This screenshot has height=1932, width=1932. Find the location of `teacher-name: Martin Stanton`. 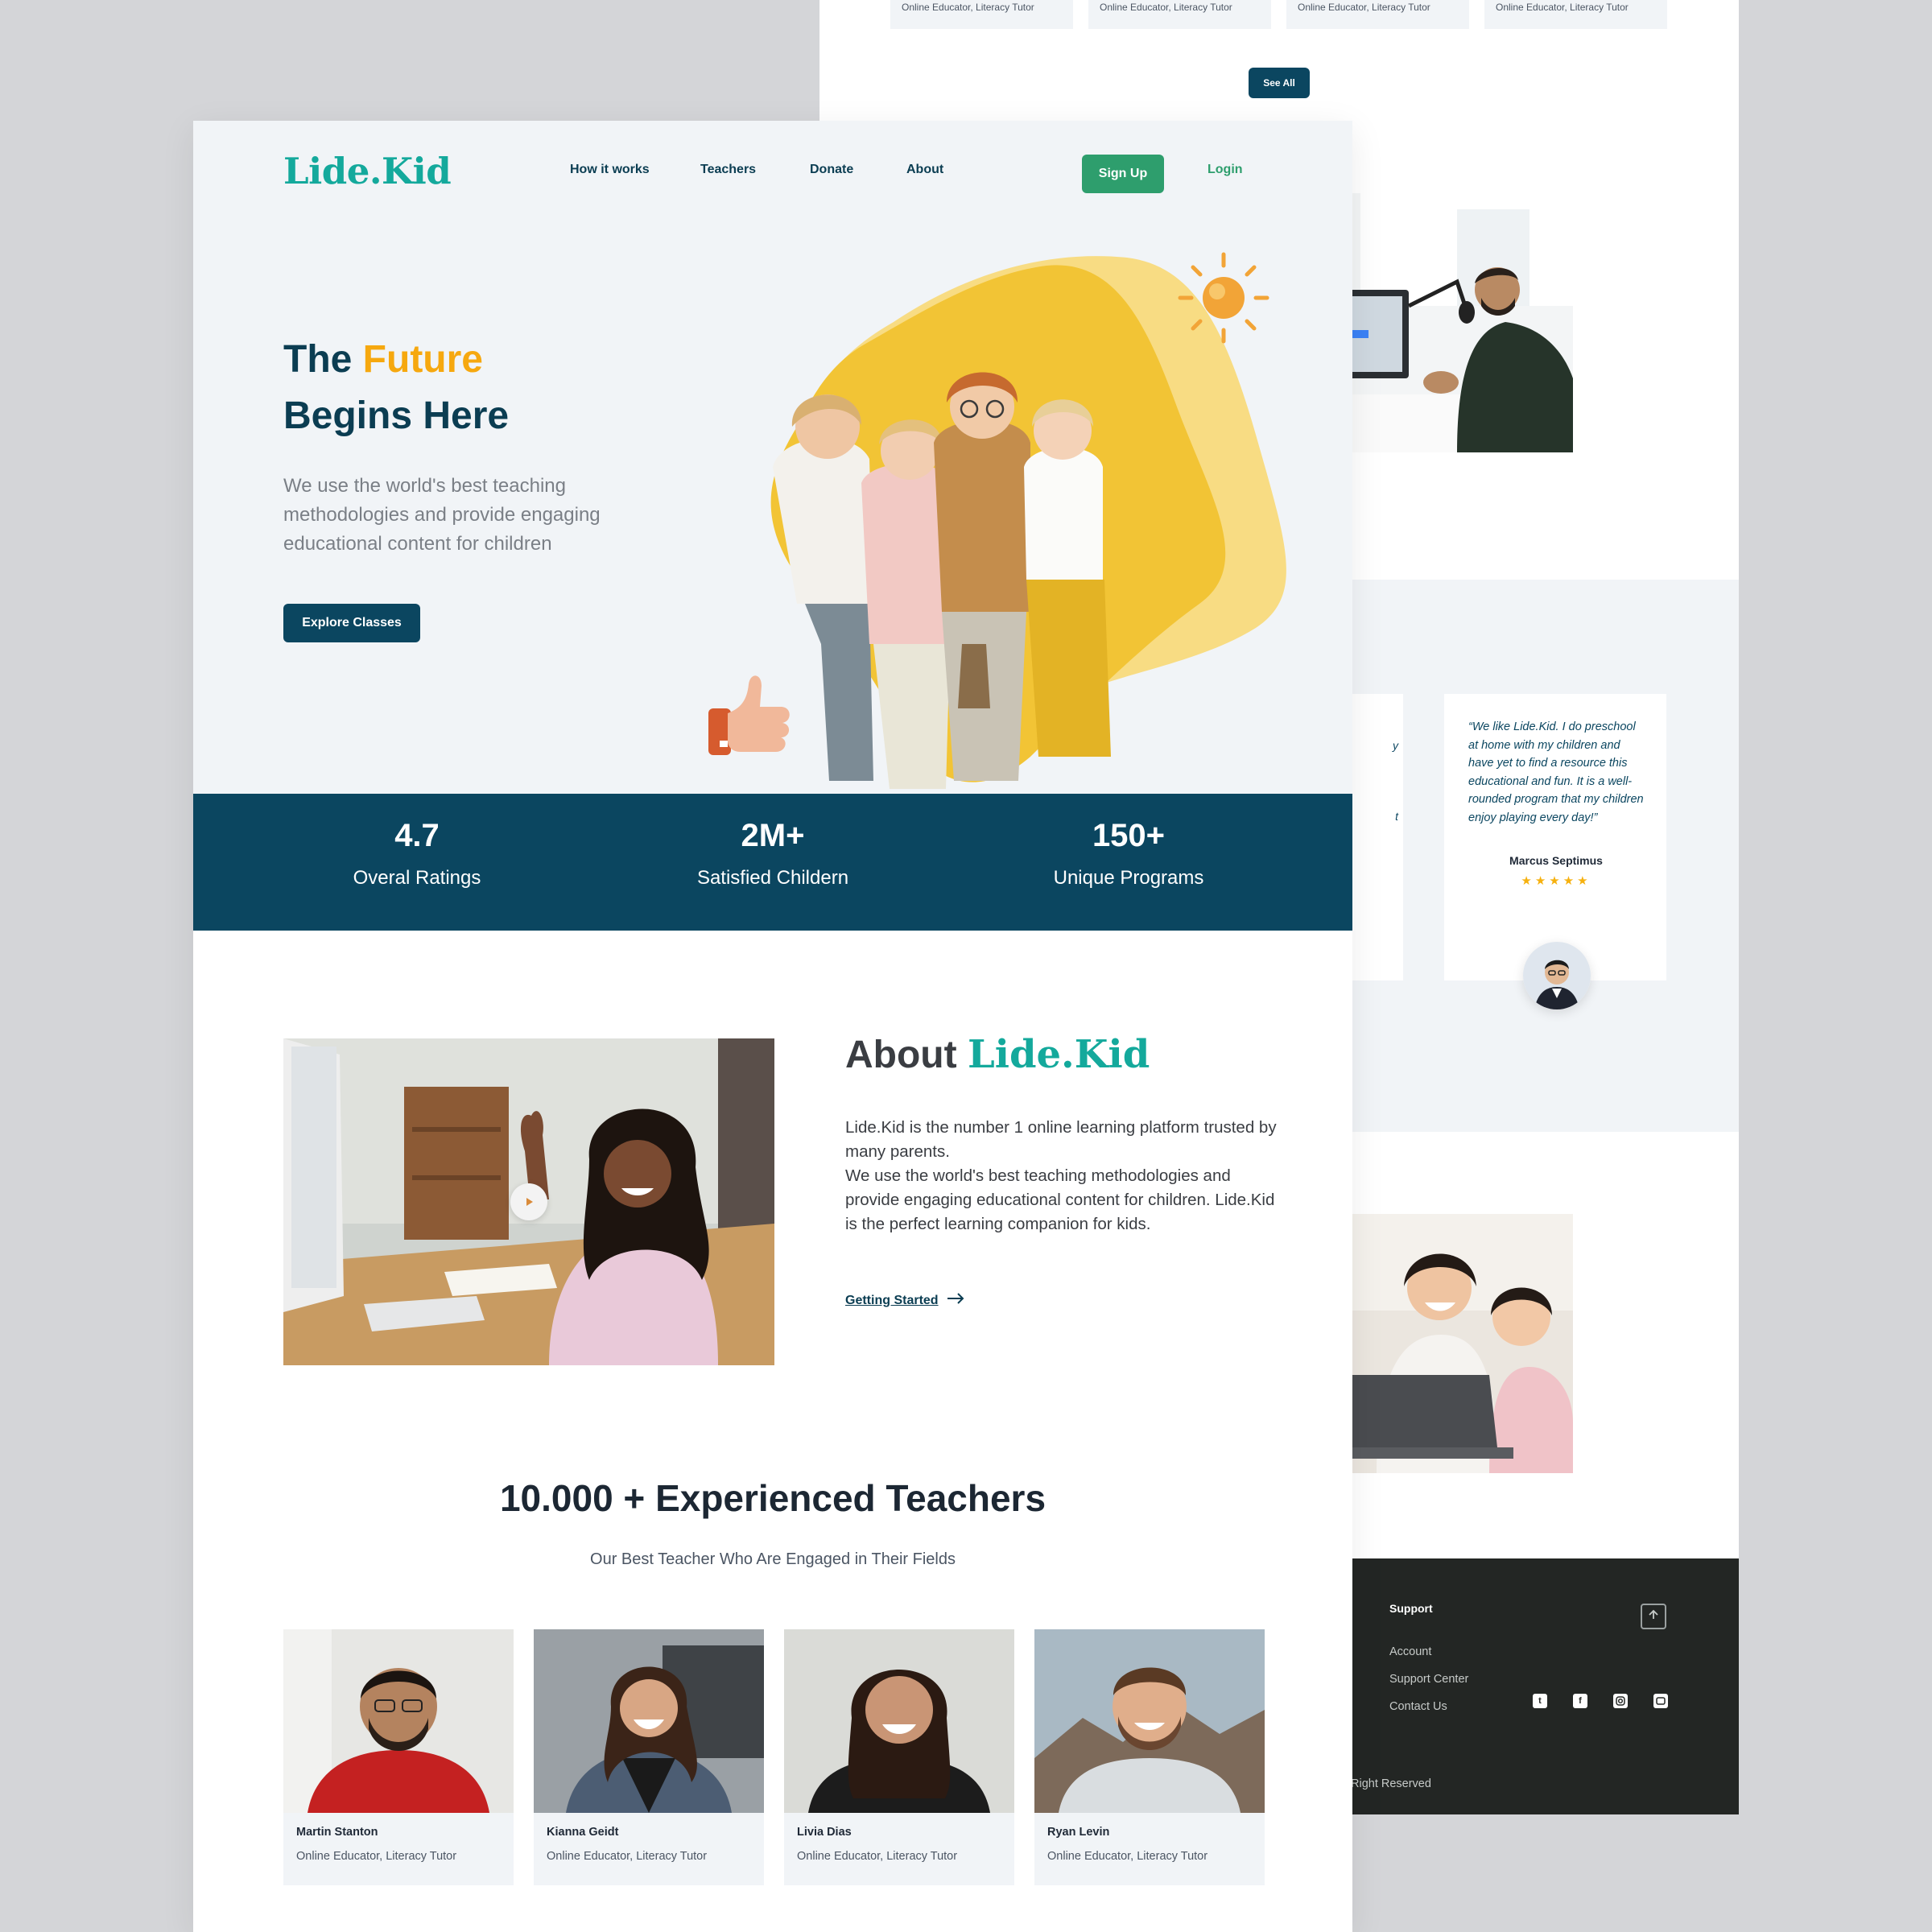

teacher-name: Martin Stanton is located at coordinates (337, 1832).